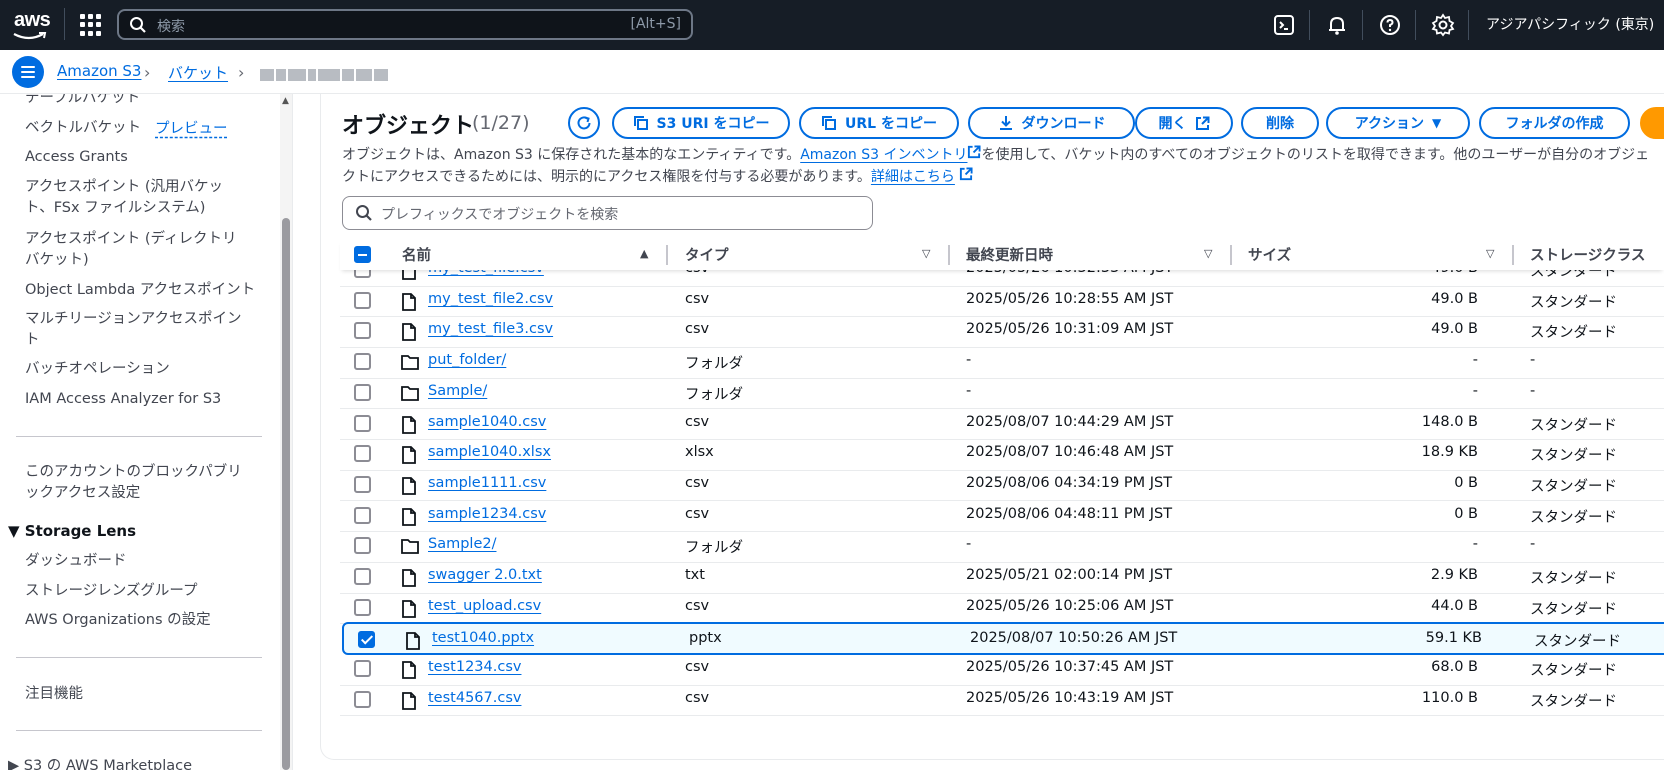  What do you see at coordinates (1587, 254) in the screenshot?
I see `column-header-storage-class: ストレージクラス` at bounding box center [1587, 254].